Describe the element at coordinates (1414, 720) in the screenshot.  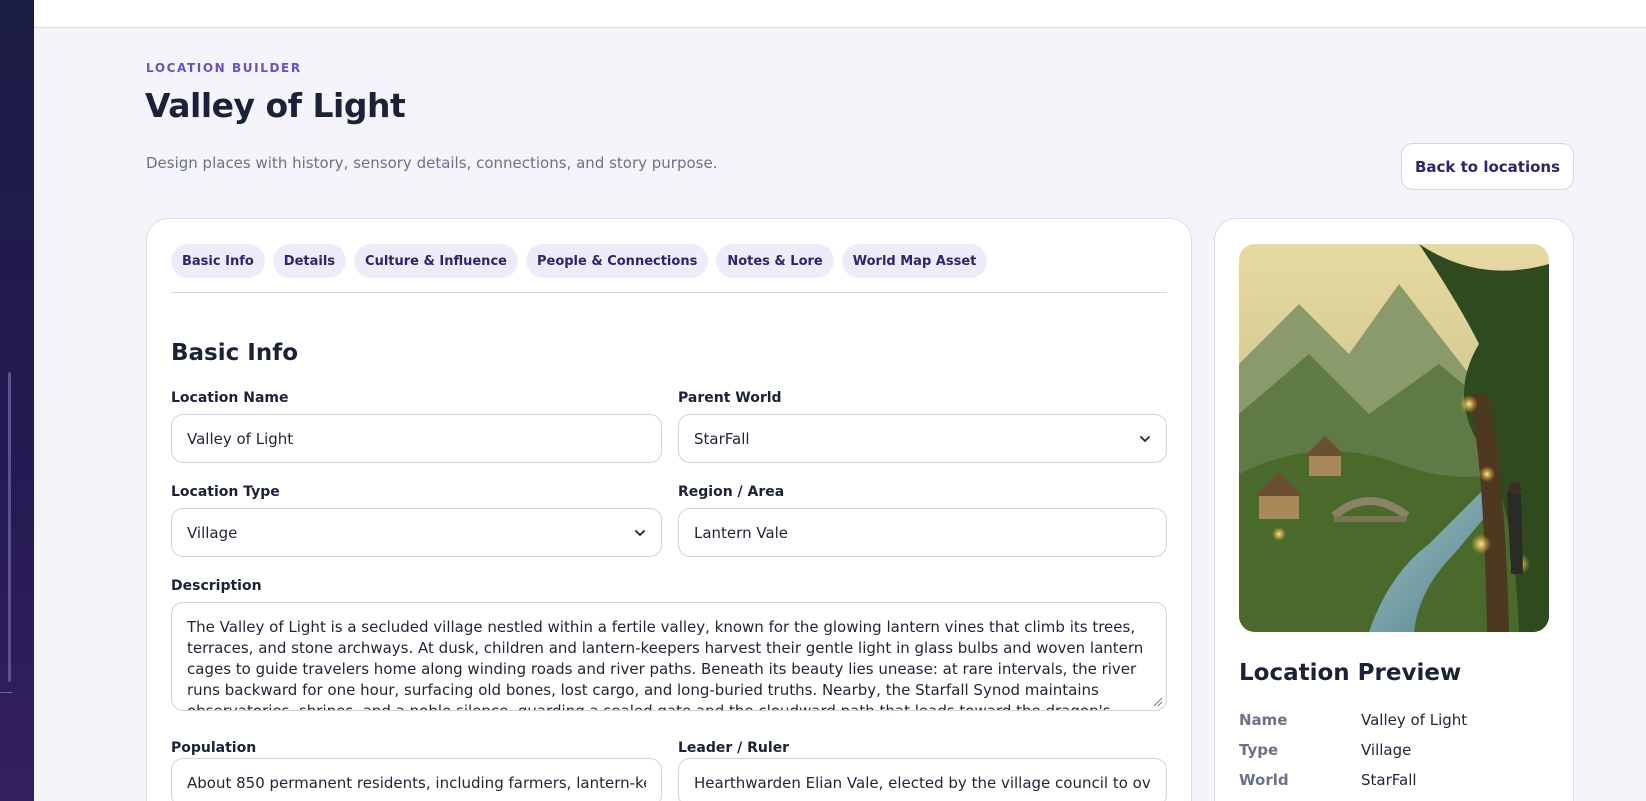
I see `preview-value: Valley of Light` at that location.